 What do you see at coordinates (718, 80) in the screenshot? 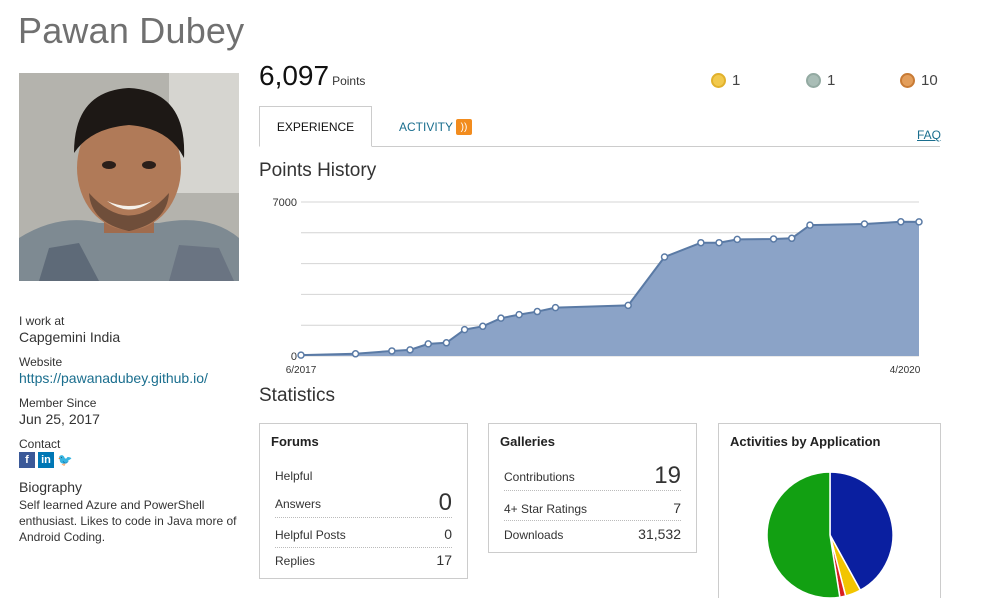
I see `gold-medal-icon` at bounding box center [718, 80].